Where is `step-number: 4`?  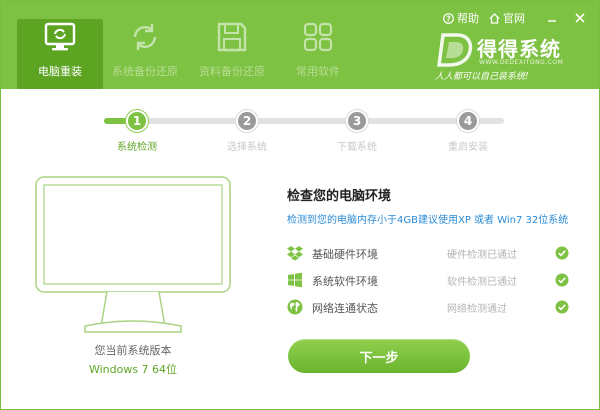
step-number: 4 is located at coordinates (468, 121).